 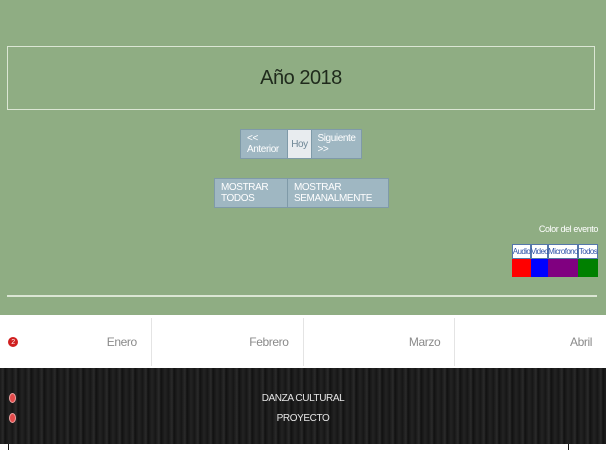 What do you see at coordinates (424, 342) in the screenshot?
I see `month-label: Marzo` at bounding box center [424, 342].